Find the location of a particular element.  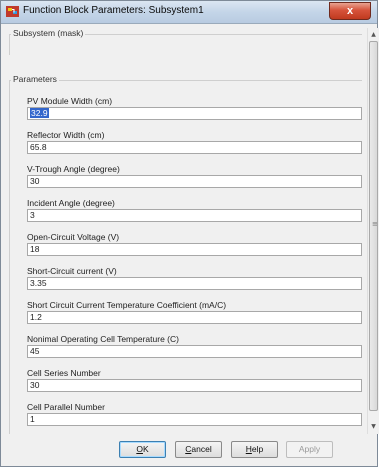

param-input: 1.2 is located at coordinates (194, 317).